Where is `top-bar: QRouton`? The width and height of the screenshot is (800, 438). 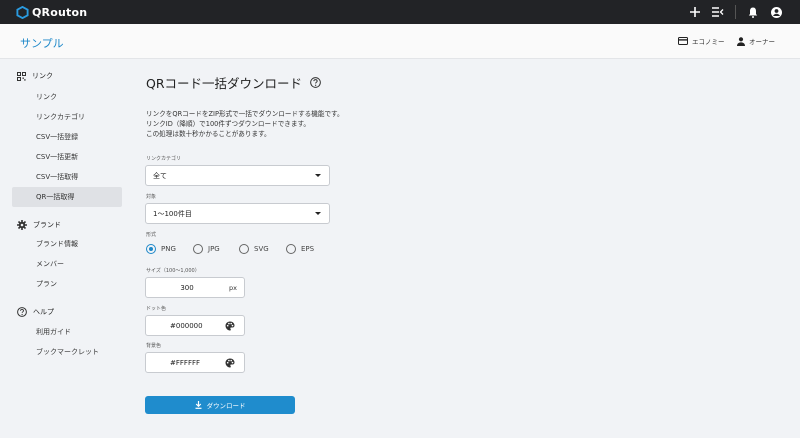
top-bar: QRouton is located at coordinates (400, 12).